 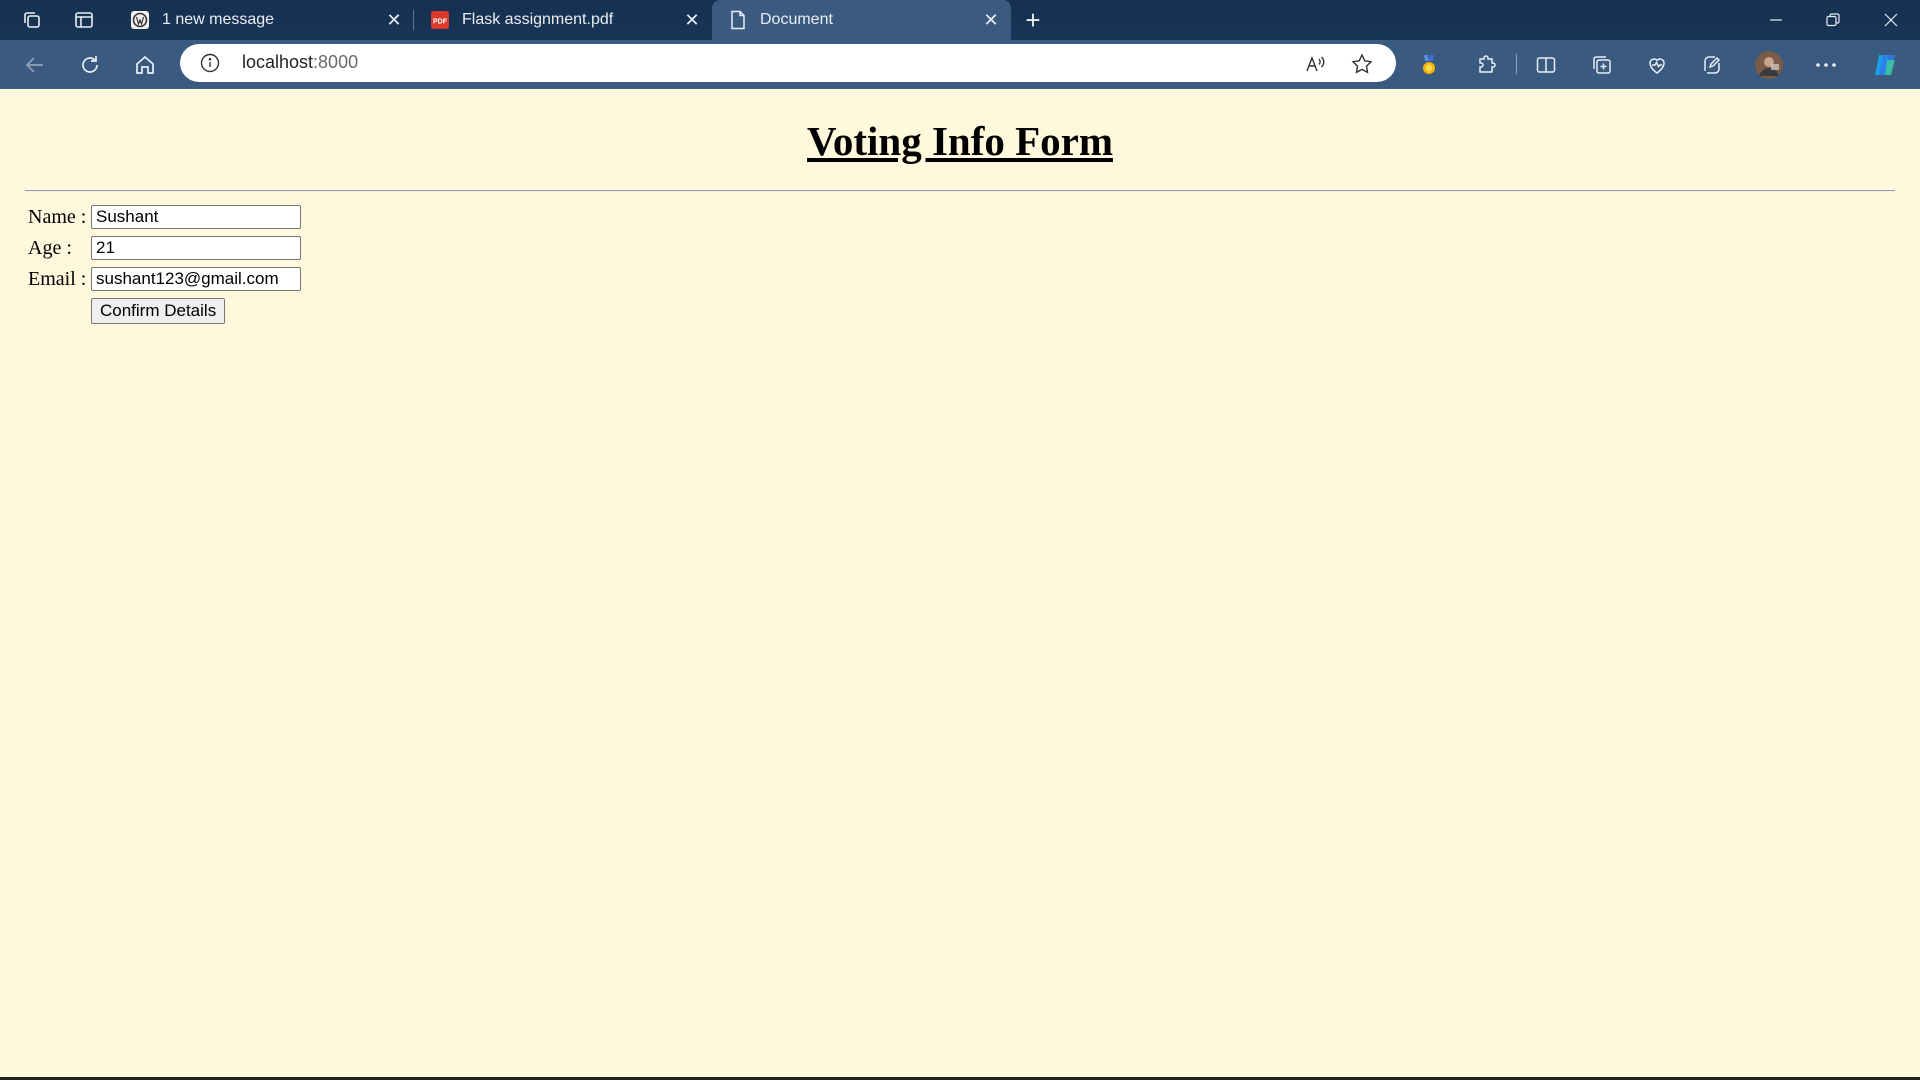 I want to click on refresh-icon, so click(x=90, y=65).